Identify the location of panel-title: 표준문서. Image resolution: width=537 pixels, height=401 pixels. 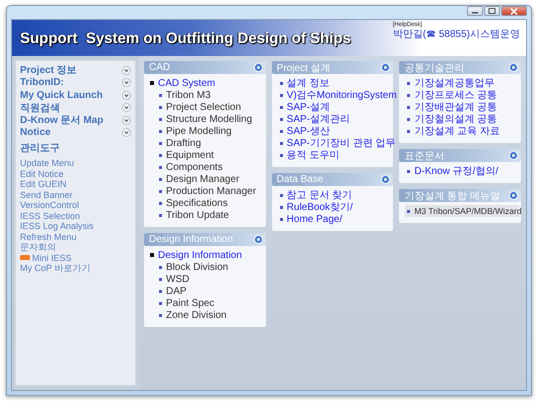
(424, 156).